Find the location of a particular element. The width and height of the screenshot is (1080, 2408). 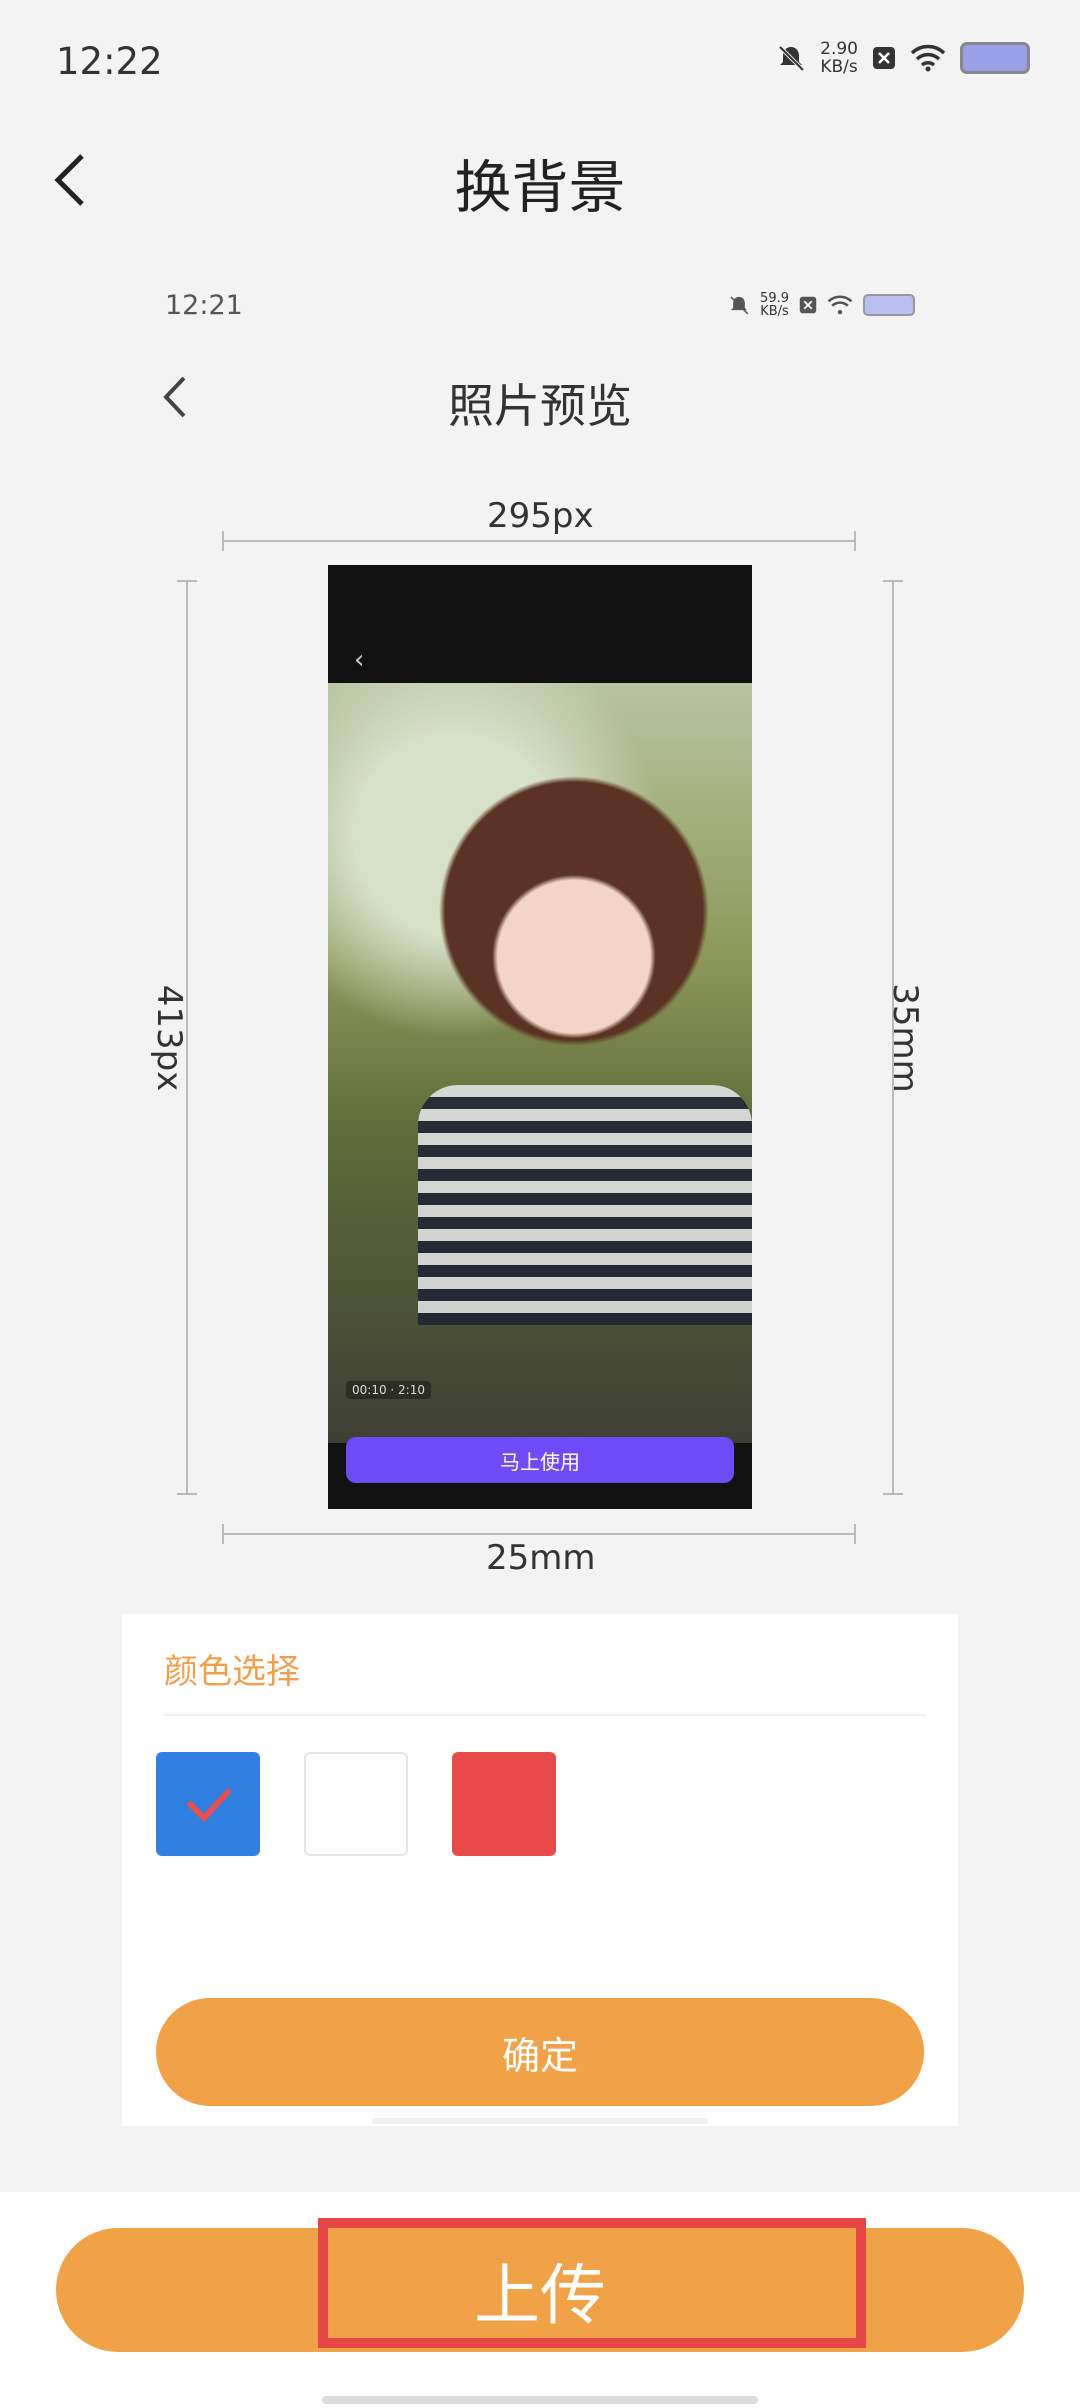

swatch-red is located at coordinates (504, 1804).